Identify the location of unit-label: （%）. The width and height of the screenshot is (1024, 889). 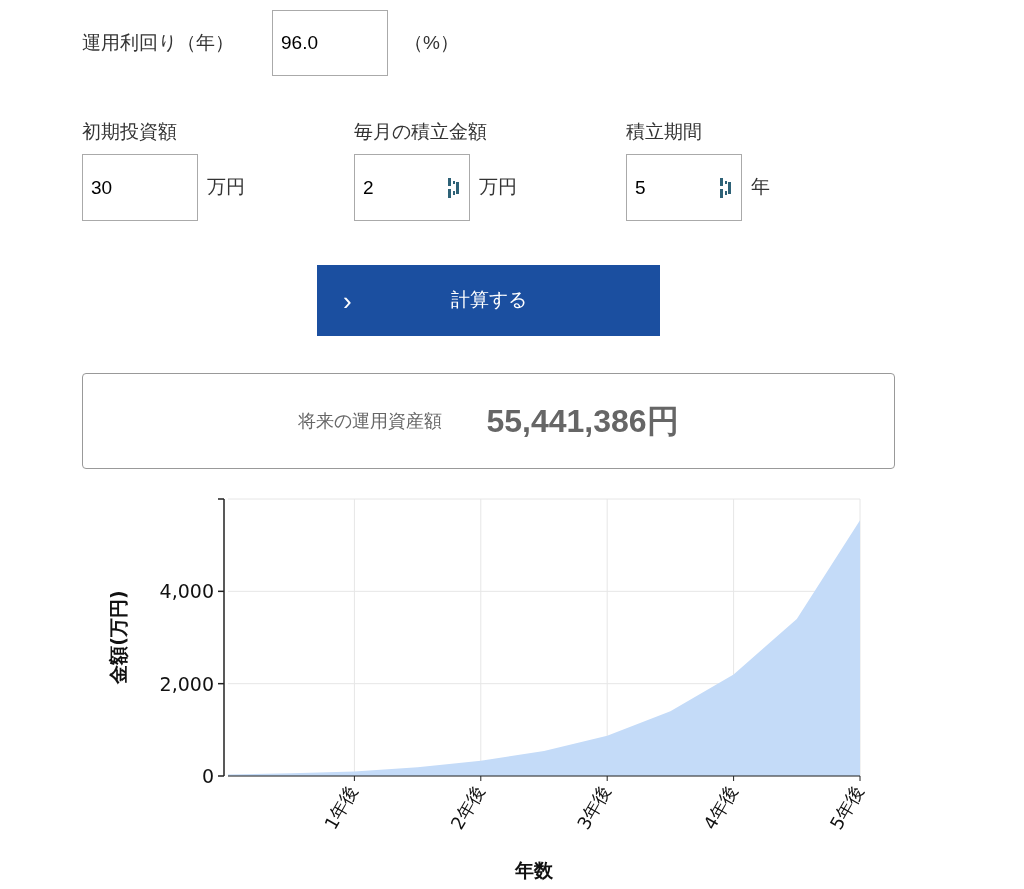
(431, 42).